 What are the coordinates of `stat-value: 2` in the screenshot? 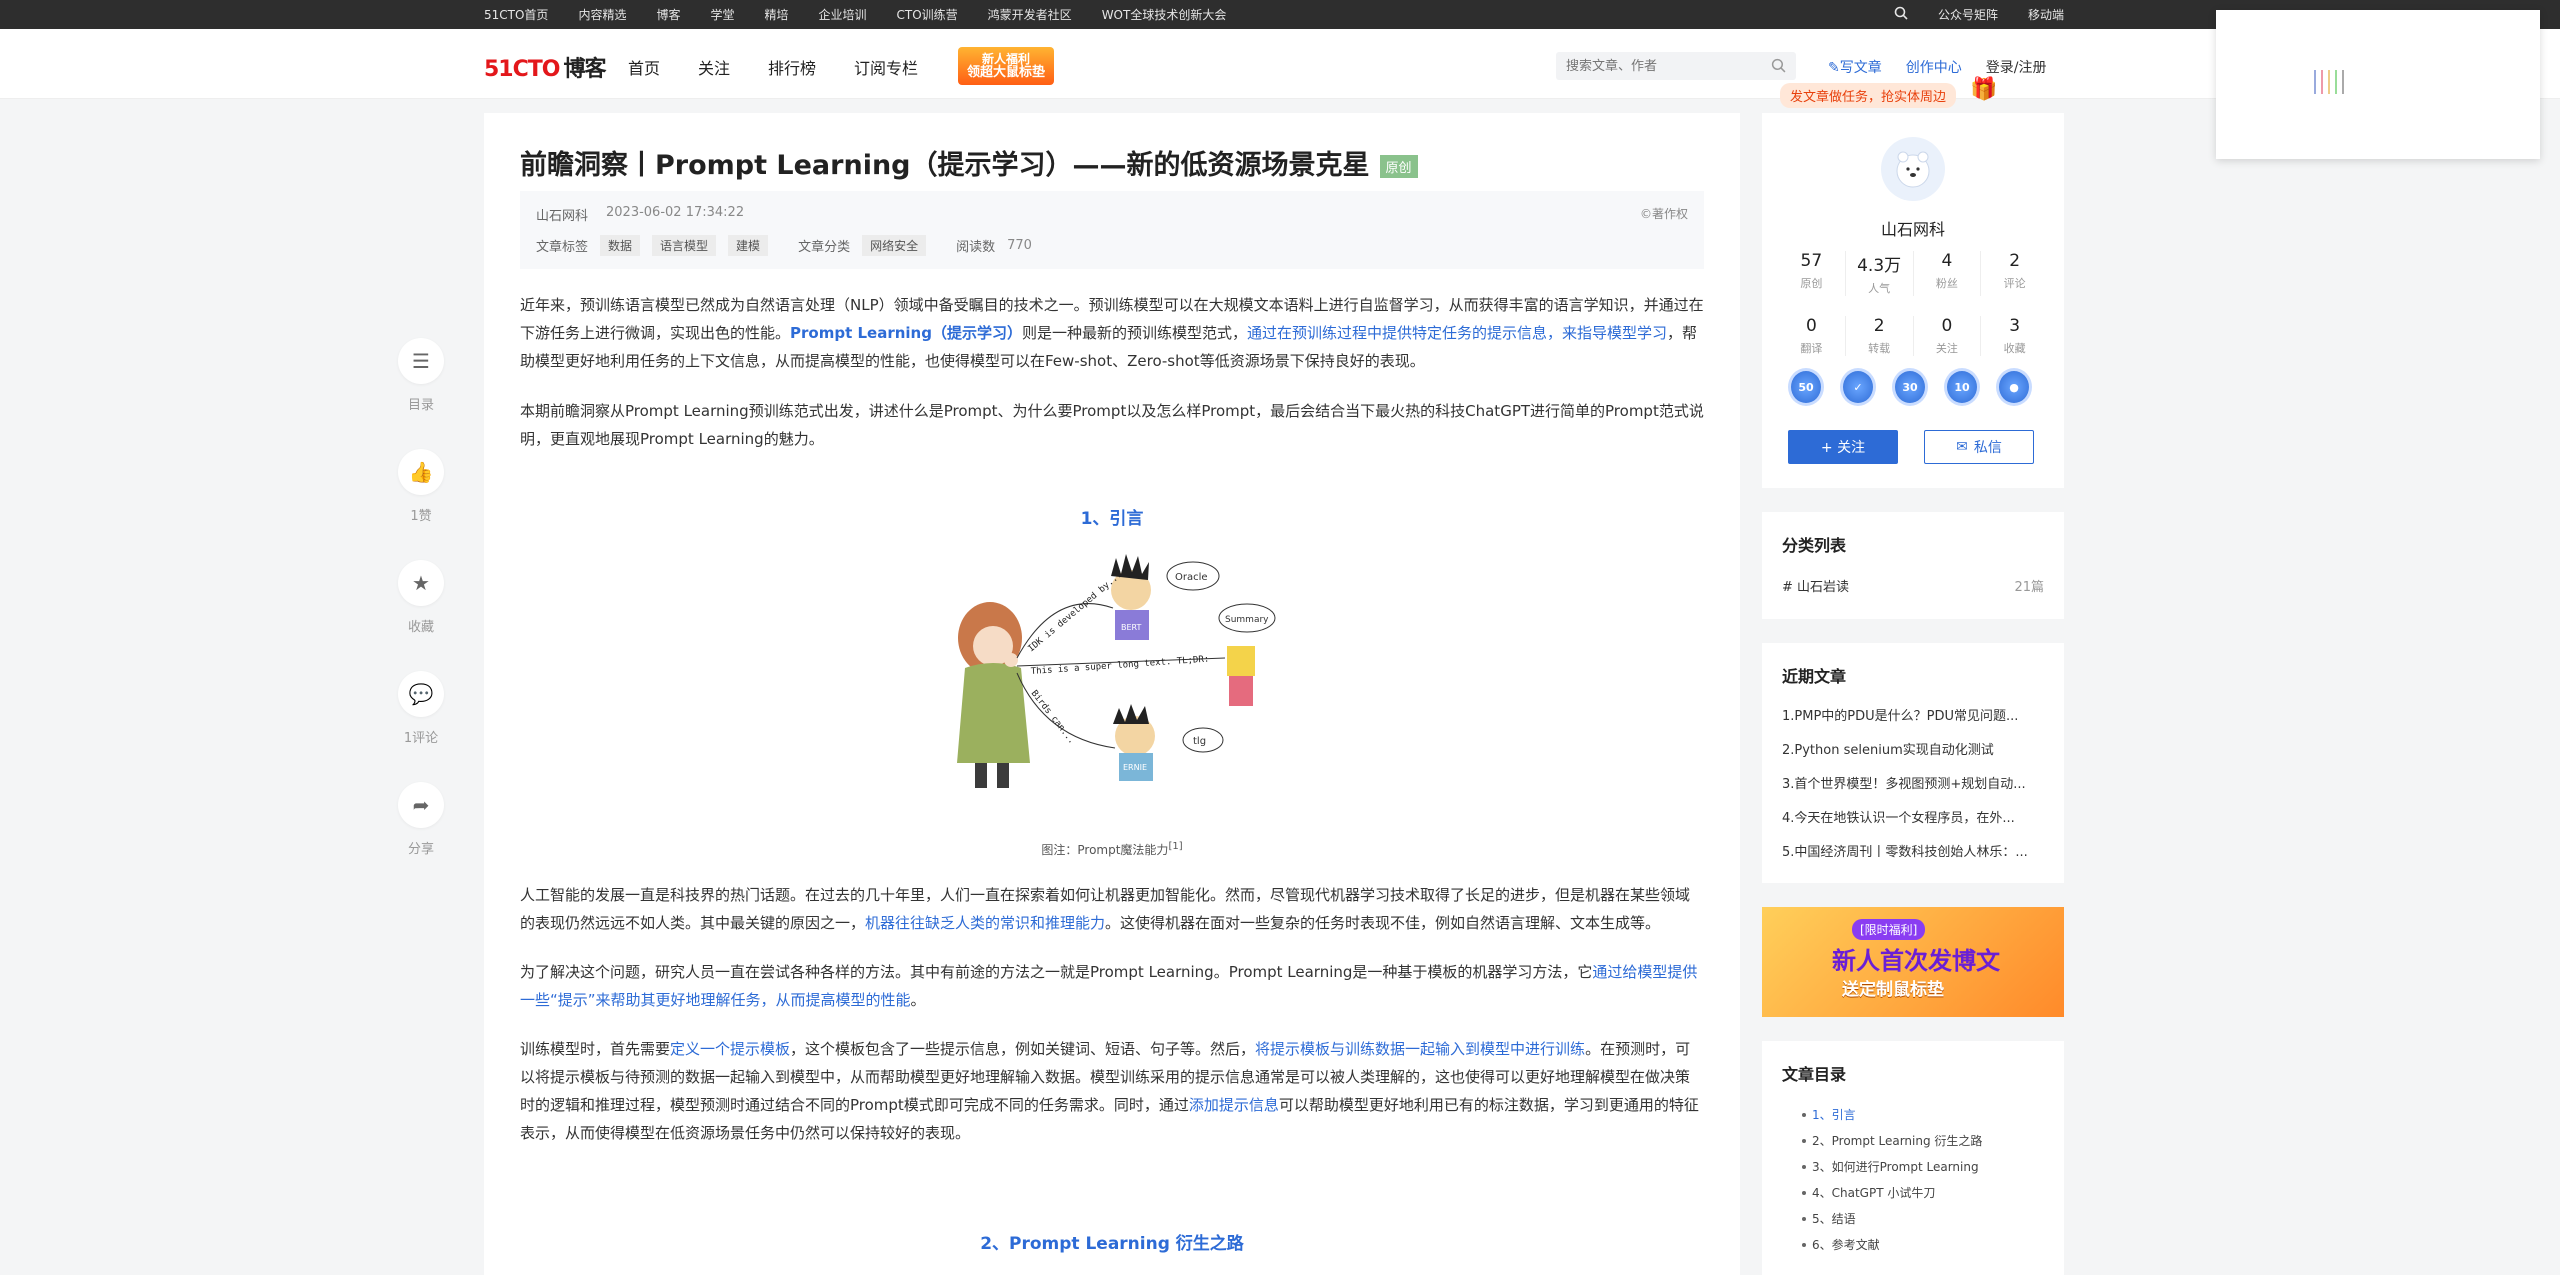 It's located at (1879, 326).